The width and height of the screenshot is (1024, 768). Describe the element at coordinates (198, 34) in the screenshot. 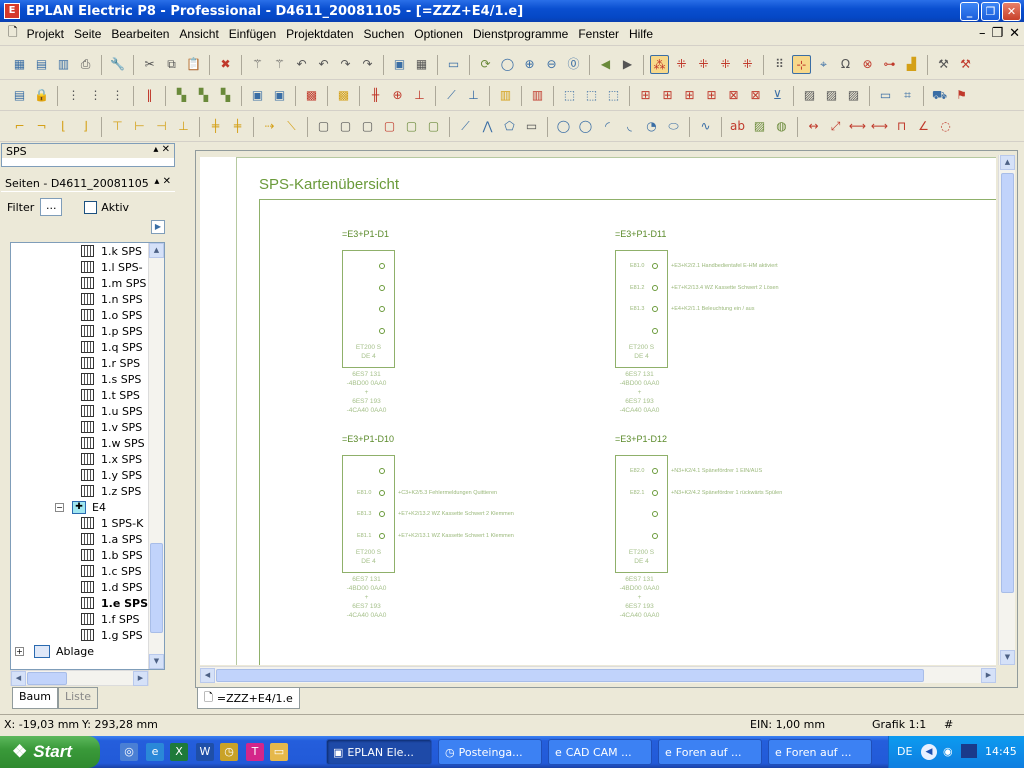

I see `menu-ansicht: Ansicht` at that location.